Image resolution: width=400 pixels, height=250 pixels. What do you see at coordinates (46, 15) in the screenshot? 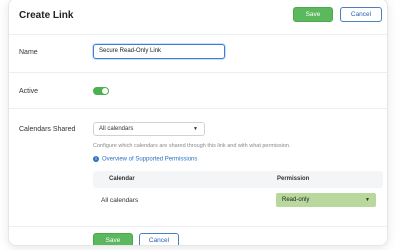
I see `dialog-title: Create Link` at bounding box center [46, 15].